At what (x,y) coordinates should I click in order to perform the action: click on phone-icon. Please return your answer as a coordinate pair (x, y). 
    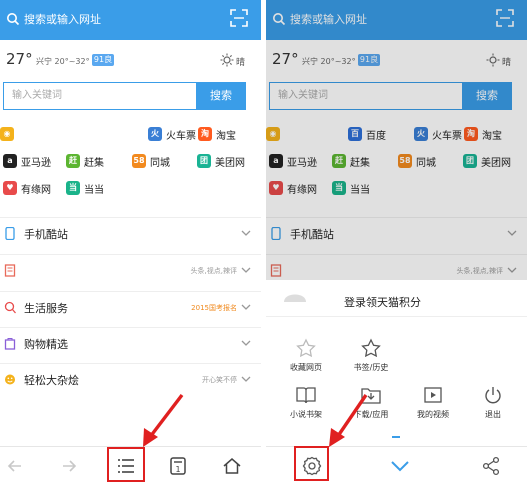
    Looking at the image, I should click on (10, 233).